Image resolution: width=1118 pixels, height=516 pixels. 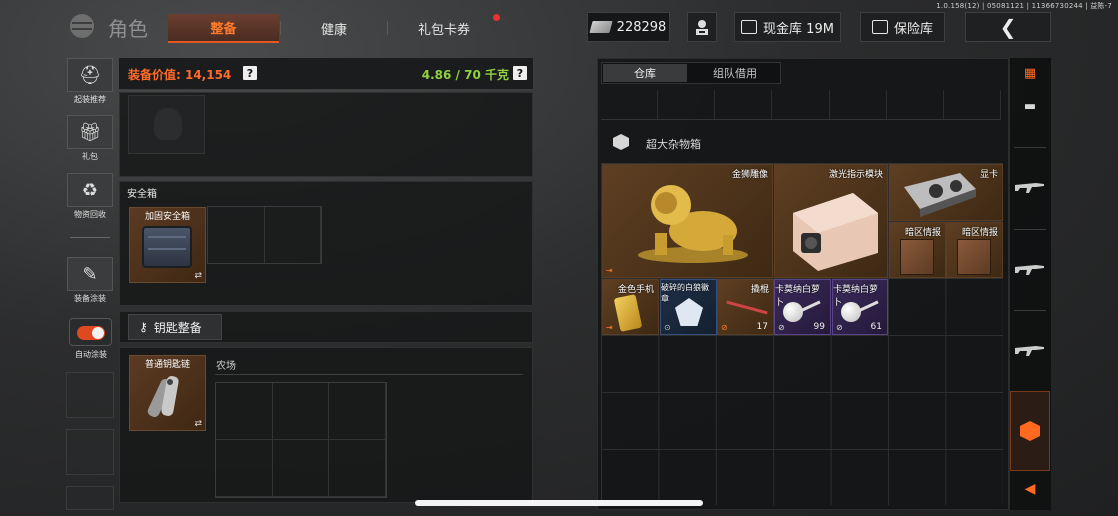 I want to click on safe-case-icon, so click(x=167, y=247).